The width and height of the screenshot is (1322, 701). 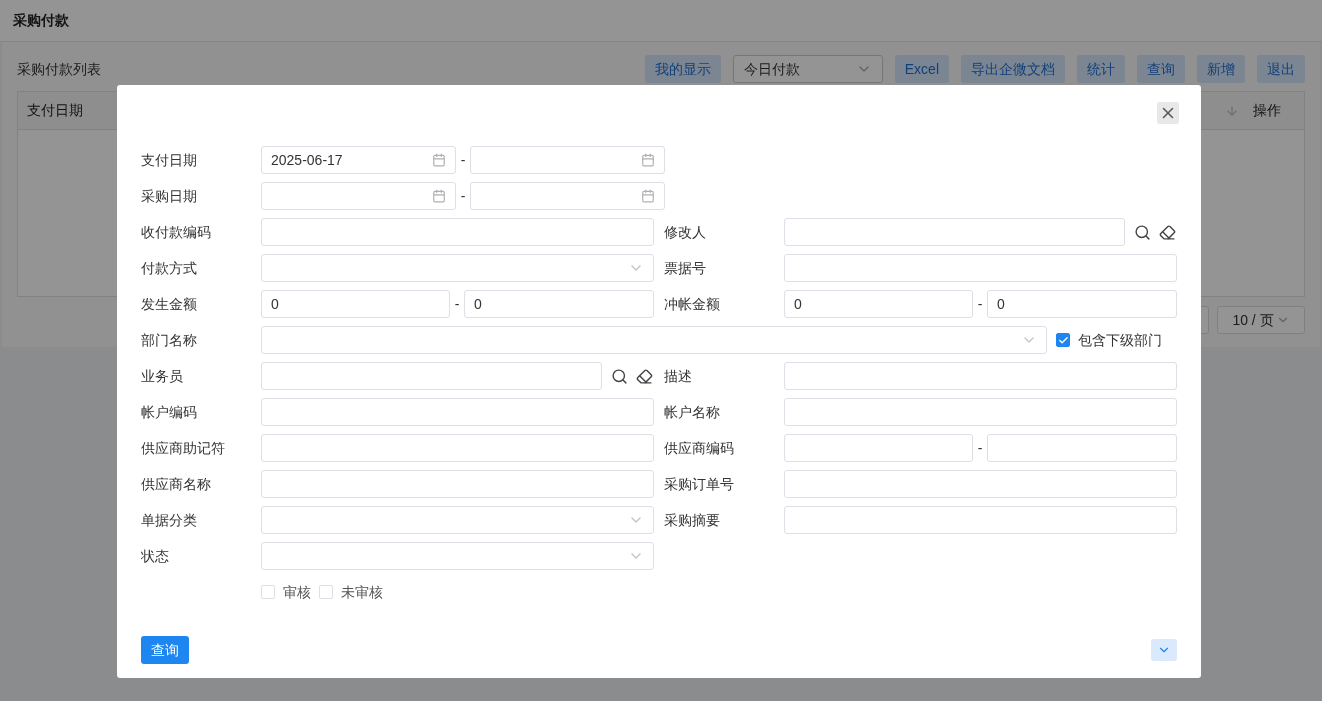 I want to click on list-title: 采购付款列表, so click(x=59, y=69).